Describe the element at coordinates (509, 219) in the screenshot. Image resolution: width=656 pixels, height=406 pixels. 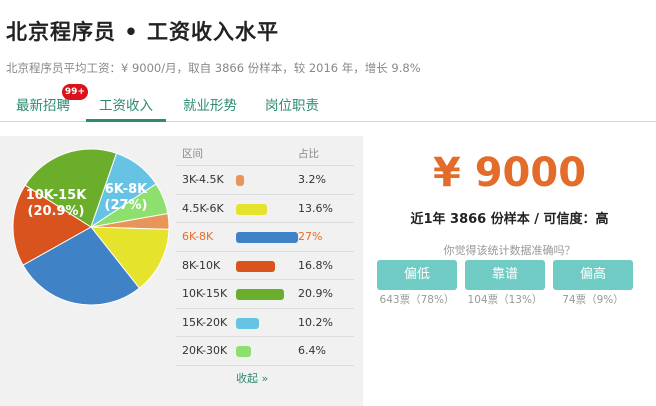
I see `sample-info: 近1年 3866 份样本 / 可信度：高` at that location.